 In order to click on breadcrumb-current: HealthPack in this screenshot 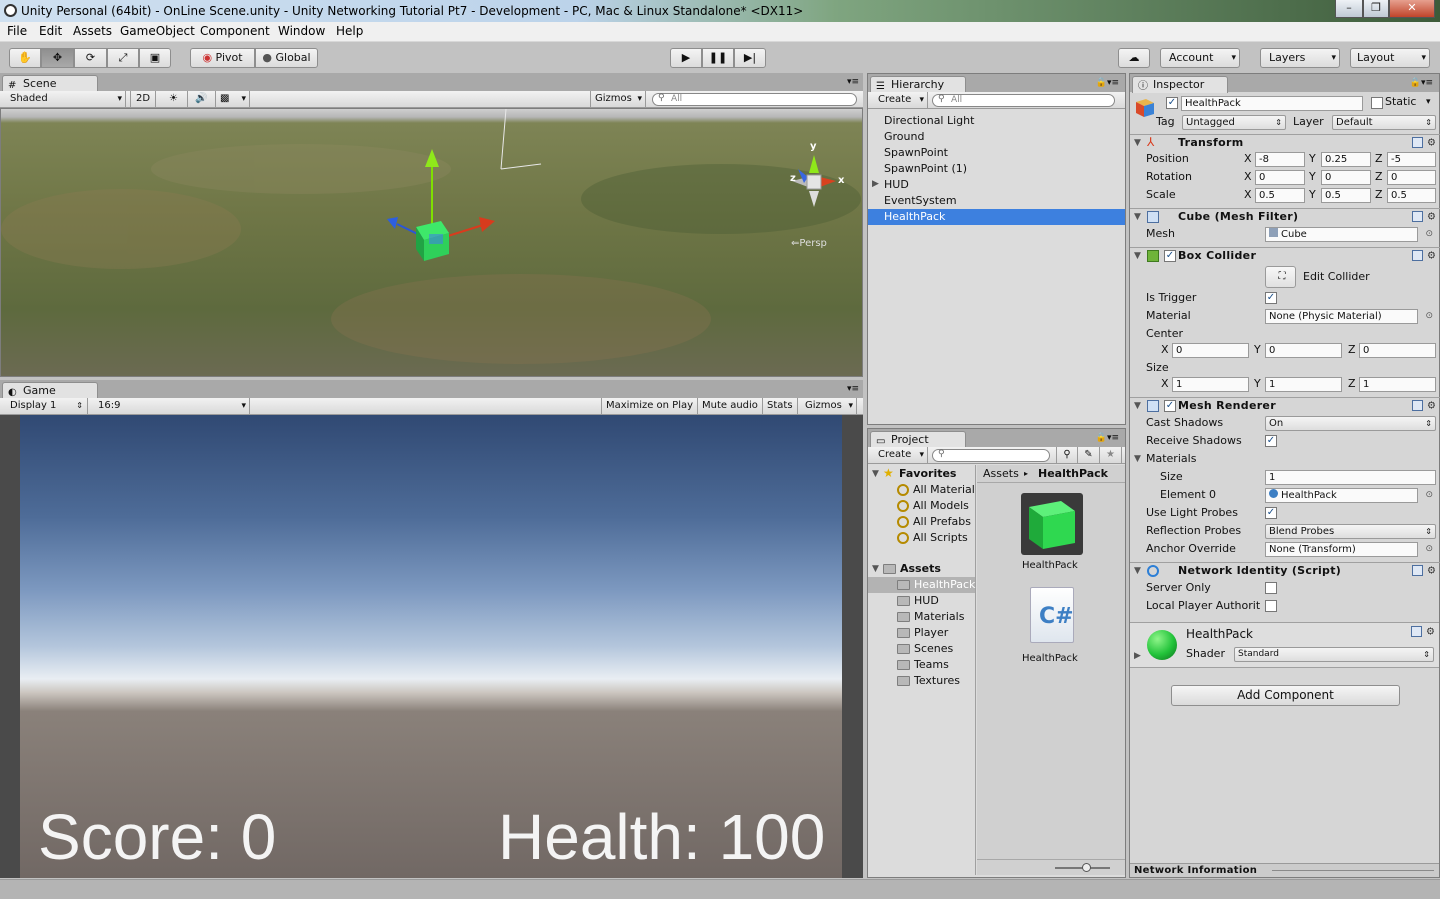, I will do `click(1073, 474)`.